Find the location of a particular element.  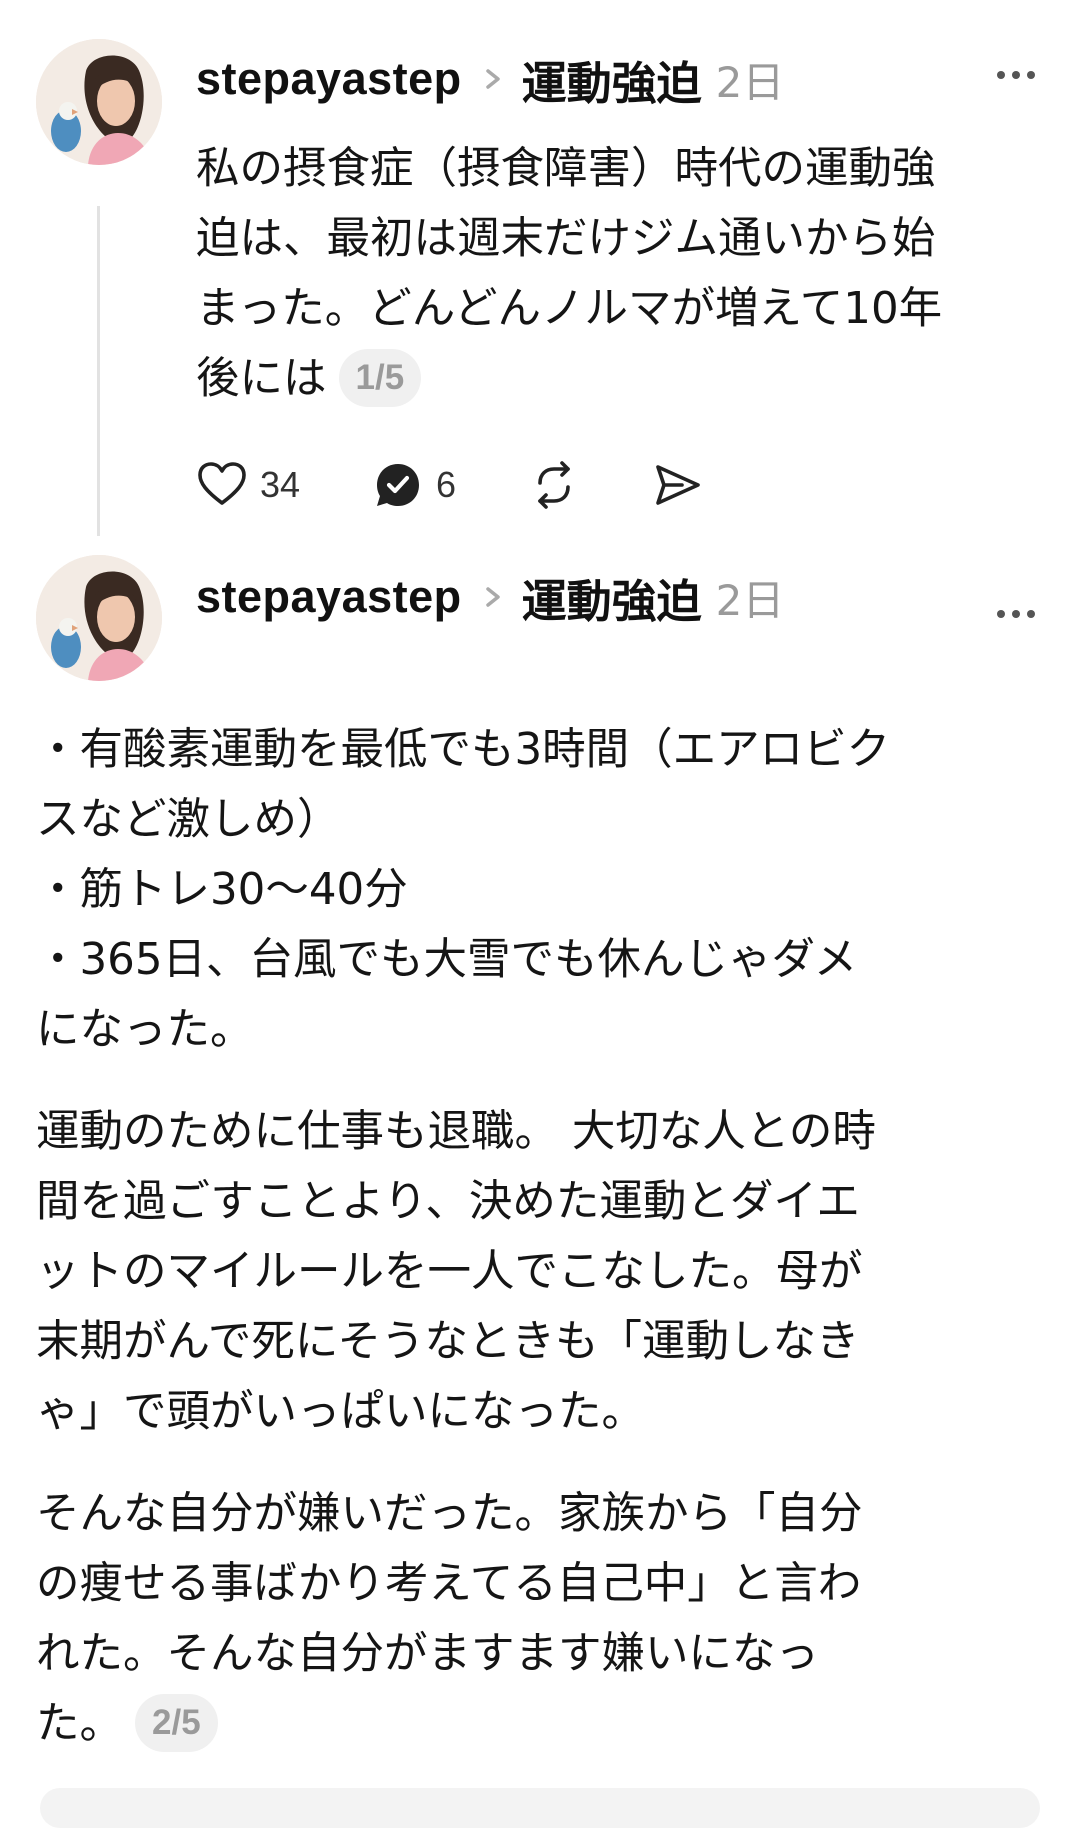

repost-button is located at coordinates (554, 485).